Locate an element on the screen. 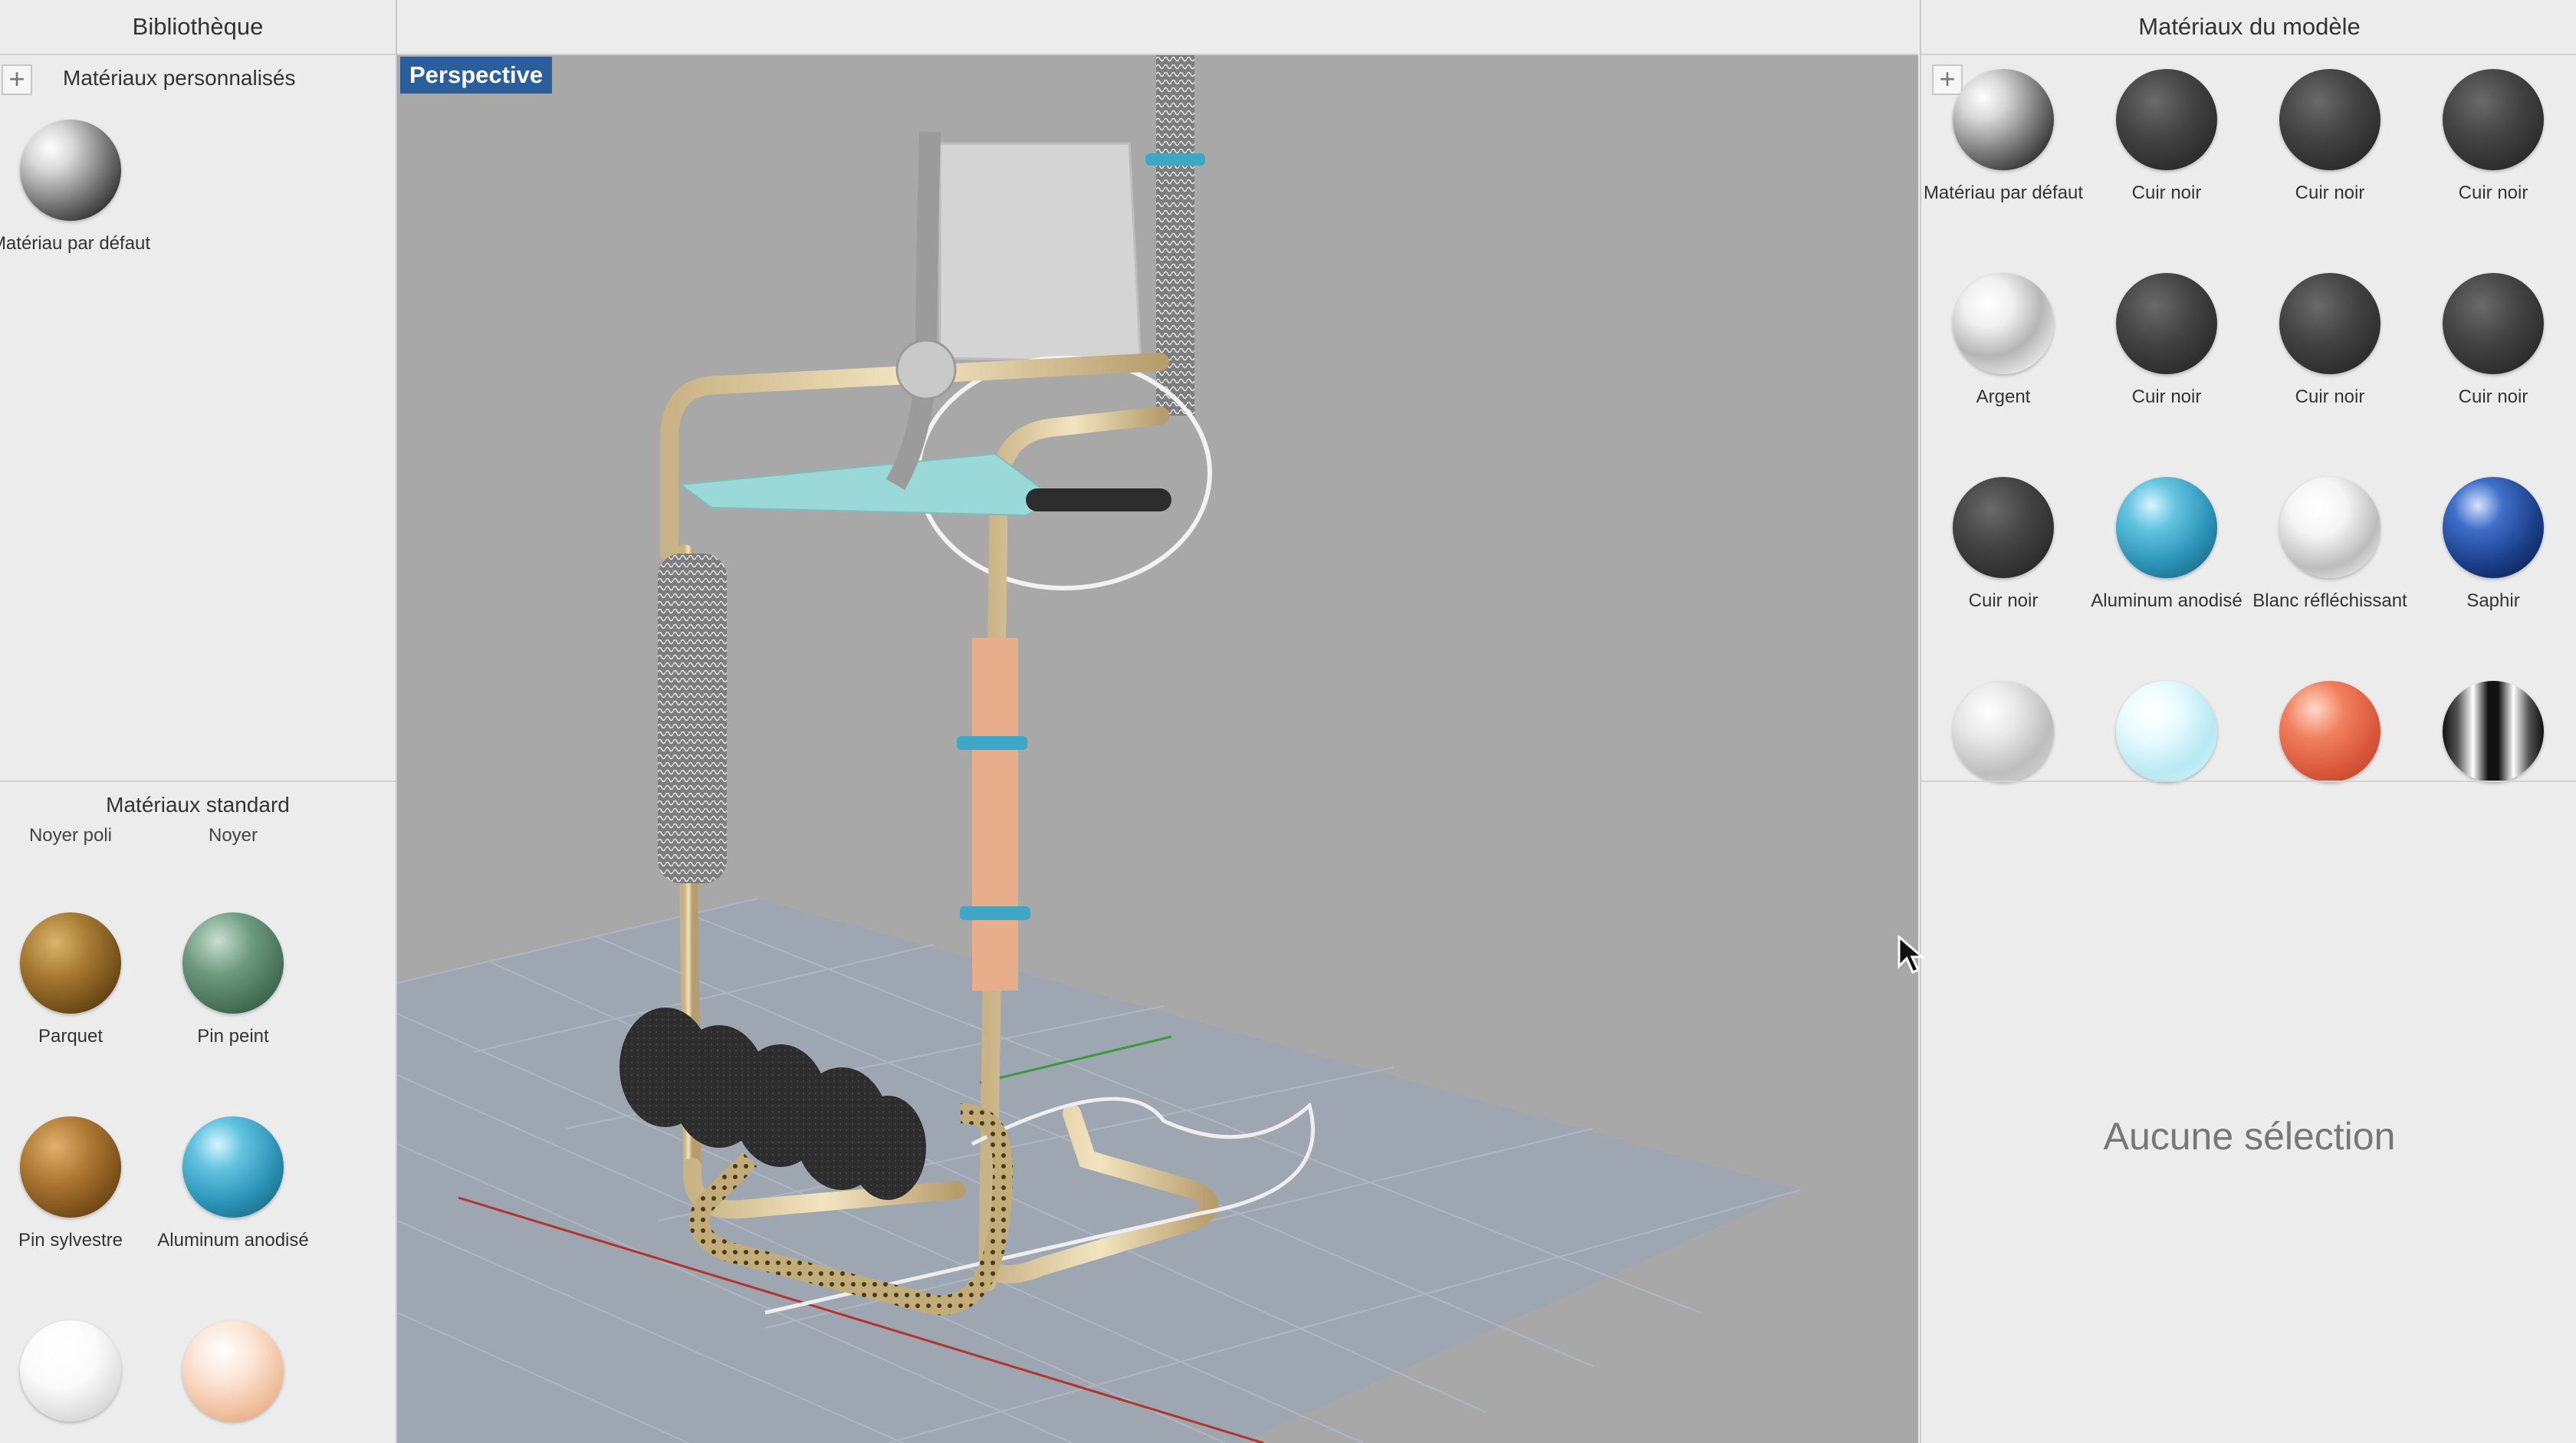  no-selection-label: Aucune sélection is located at coordinates (2249, 1136).